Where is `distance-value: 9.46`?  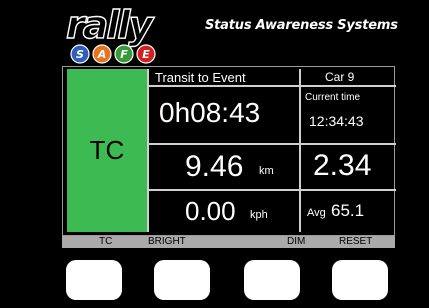
distance-value: 9.46 is located at coordinates (214, 166).